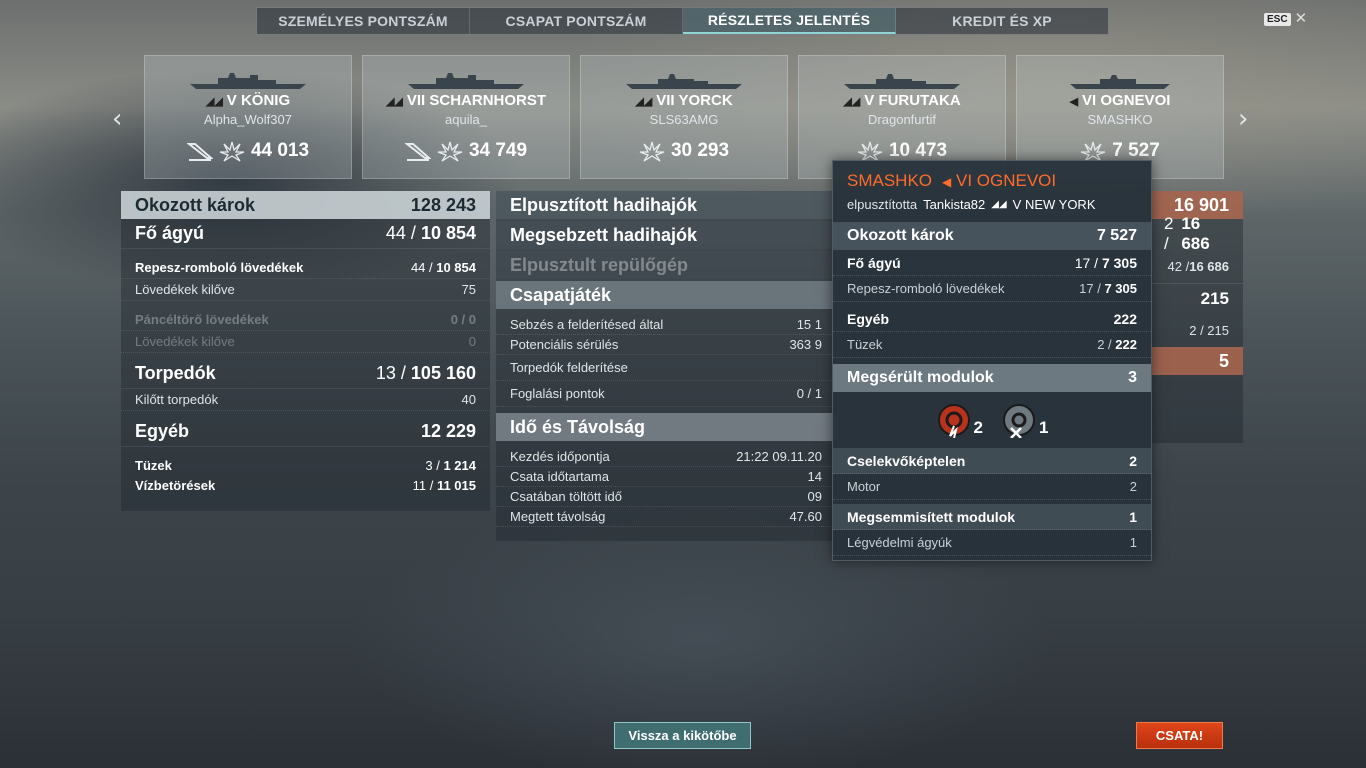  What do you see at coordinates (248, 151) in the screenshot?
I see `score: 44 013` at bounding box center [248, 151].